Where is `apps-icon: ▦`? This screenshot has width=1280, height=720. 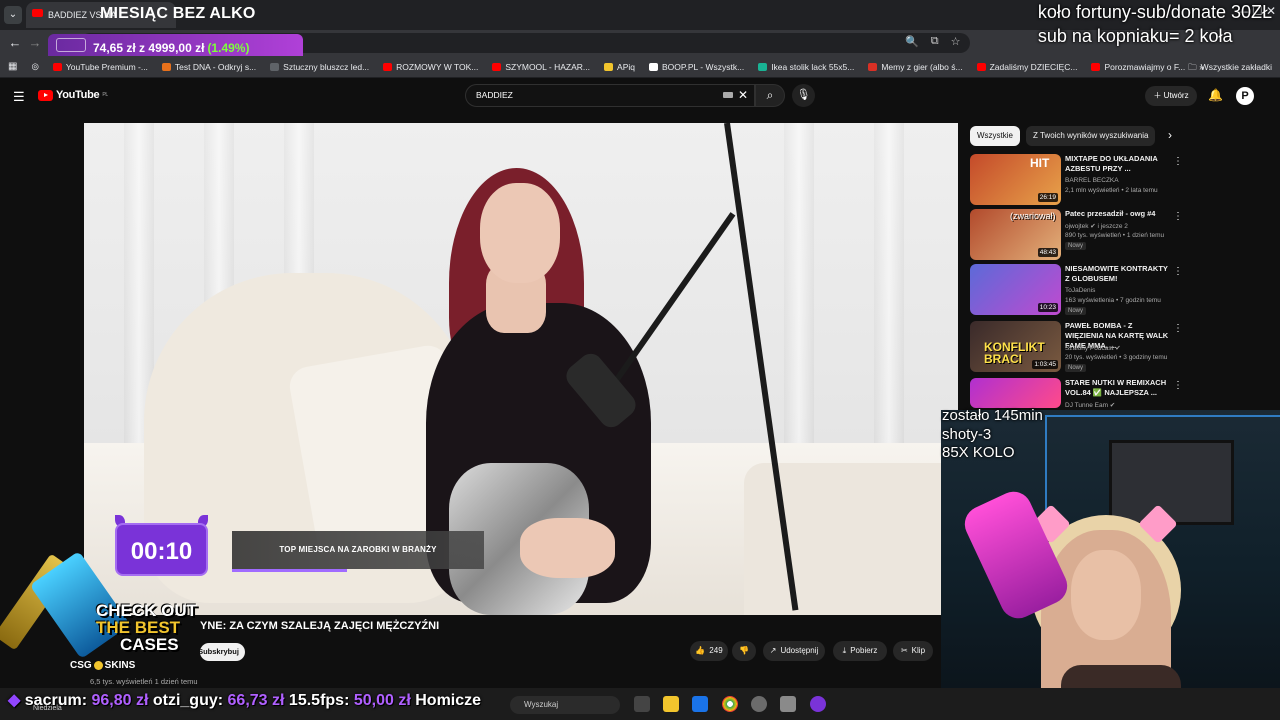 apps-icon: ▦ is located at coordinates (12, 66).